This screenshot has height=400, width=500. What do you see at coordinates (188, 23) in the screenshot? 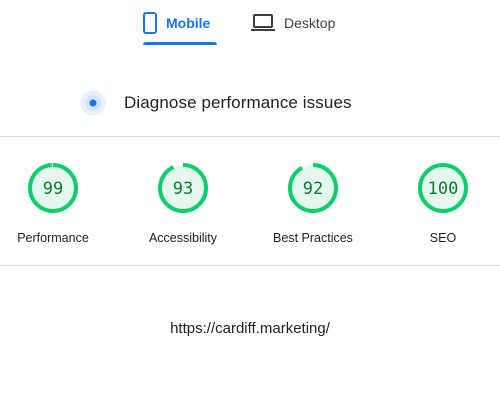
I see `tab-mobile-label: Mobile` at bounding box center [188, 23].